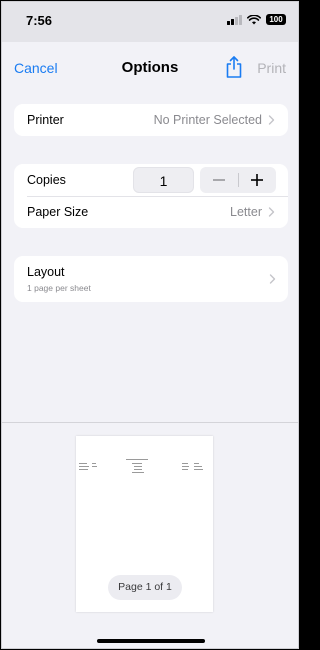 This screenshot has width=320, height=650. I want to click on battery-icon: 100, so click(276, 19).